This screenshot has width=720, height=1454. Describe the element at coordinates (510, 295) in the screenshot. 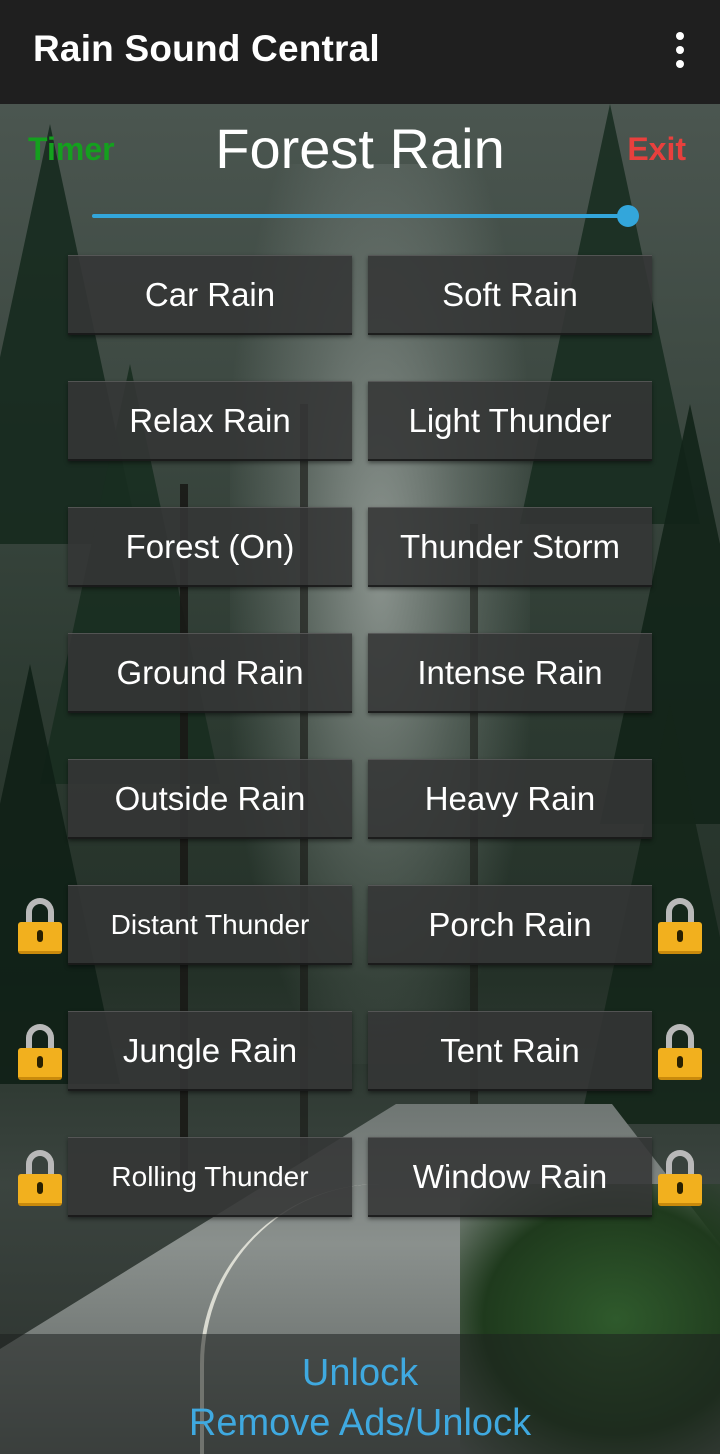

I see `sound-button-soft-rain: Soft Rain` at that location.